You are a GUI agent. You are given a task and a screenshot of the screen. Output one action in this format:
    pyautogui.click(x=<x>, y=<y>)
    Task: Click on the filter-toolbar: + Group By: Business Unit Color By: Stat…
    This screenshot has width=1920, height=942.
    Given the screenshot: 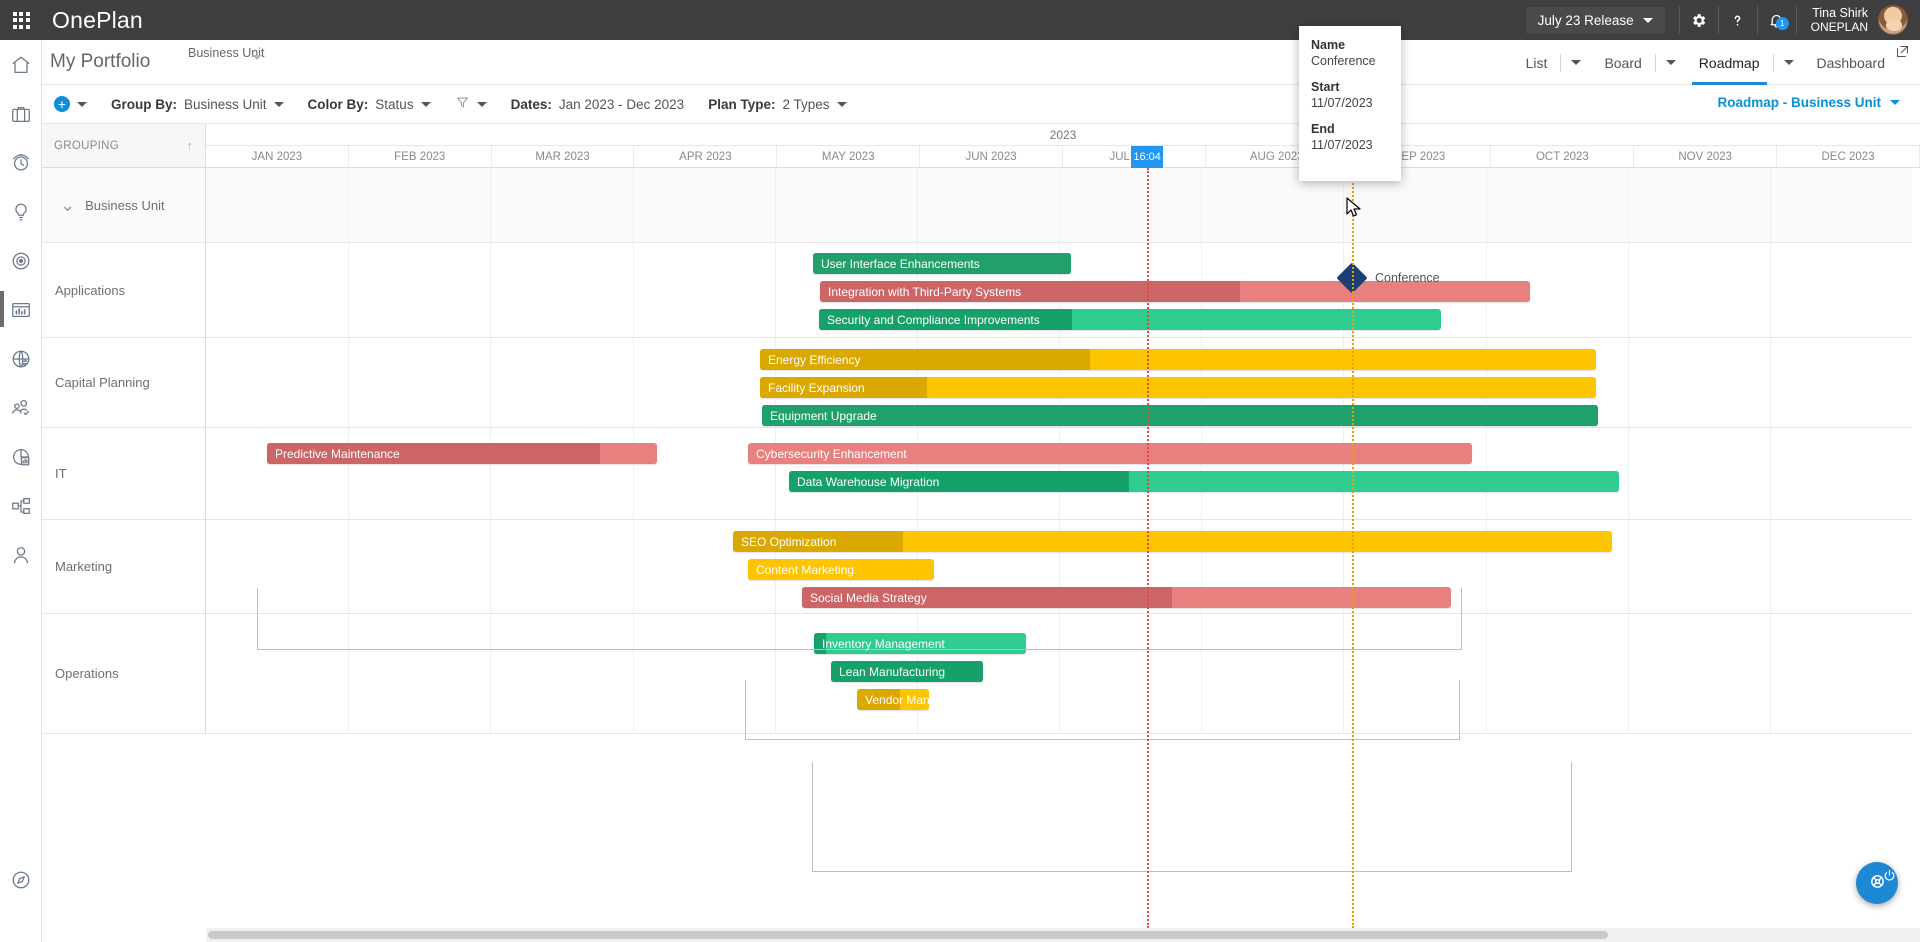 What is the action you would take?
    pyautogui.click(x=981, y=104)
    